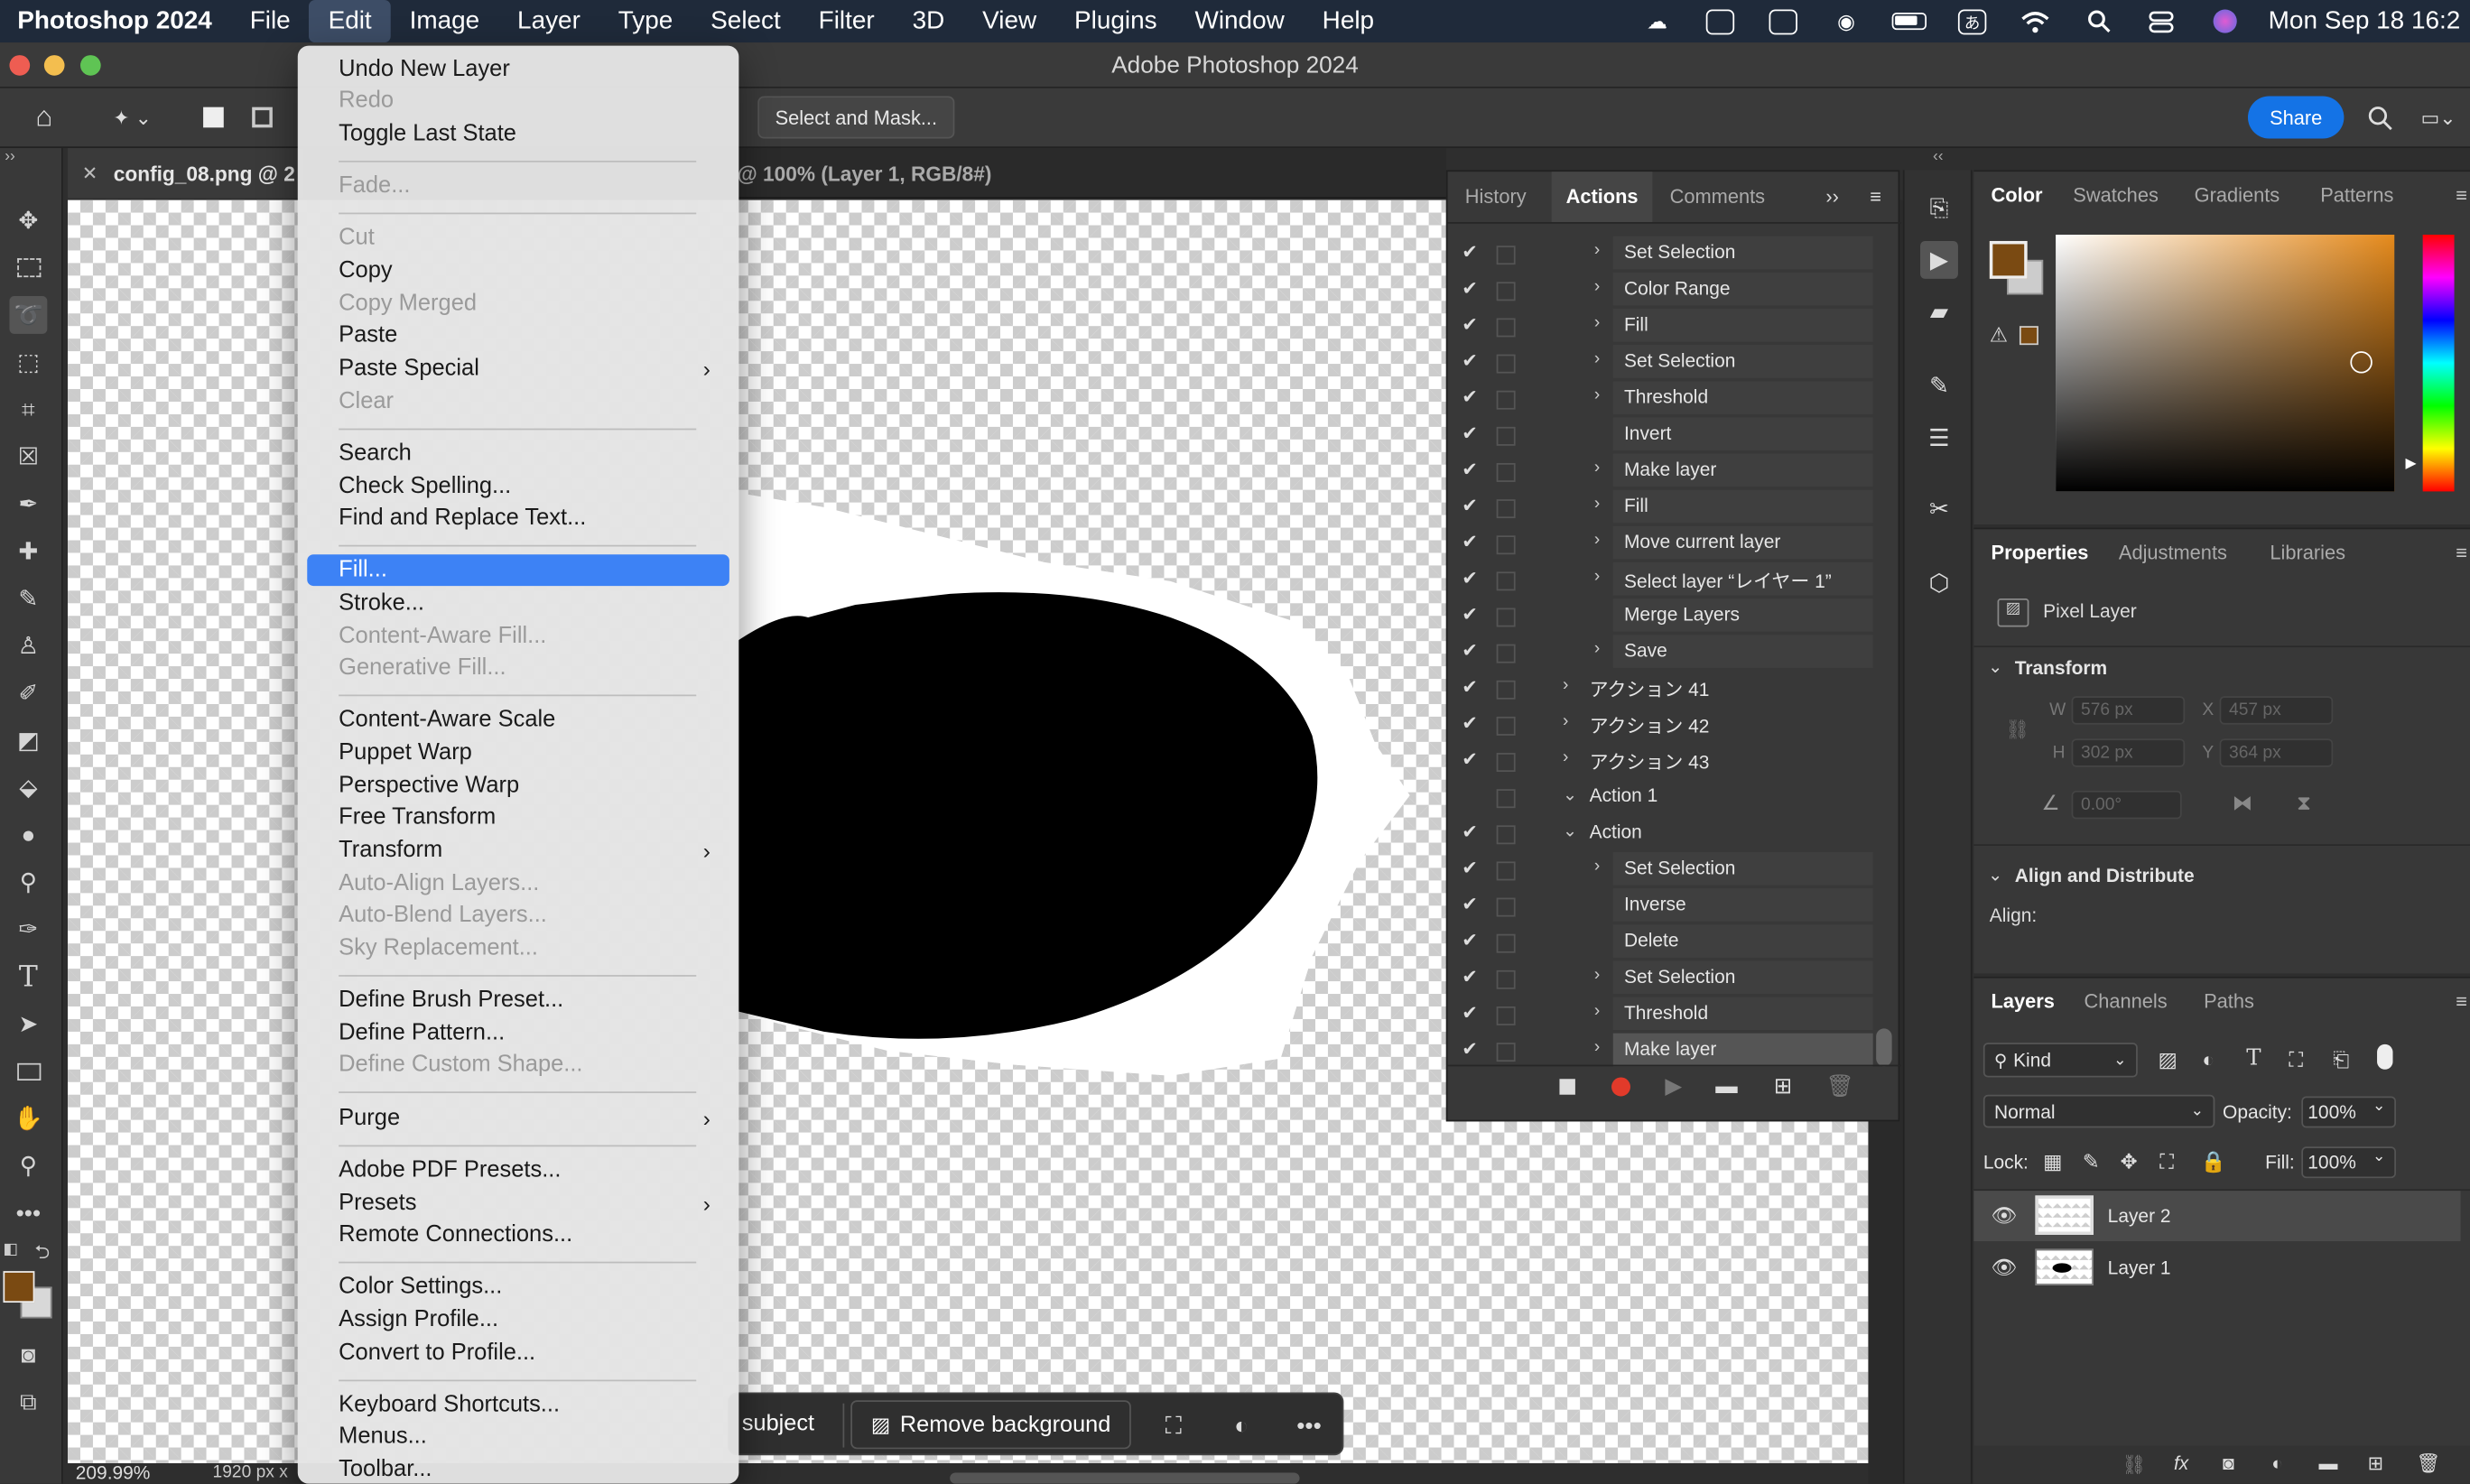 The width and height of the screenshot is (2470, 1484). Describe the element at coordinates (2128, 752) in the screenshot. I see `height-field: 302 px` at that location.